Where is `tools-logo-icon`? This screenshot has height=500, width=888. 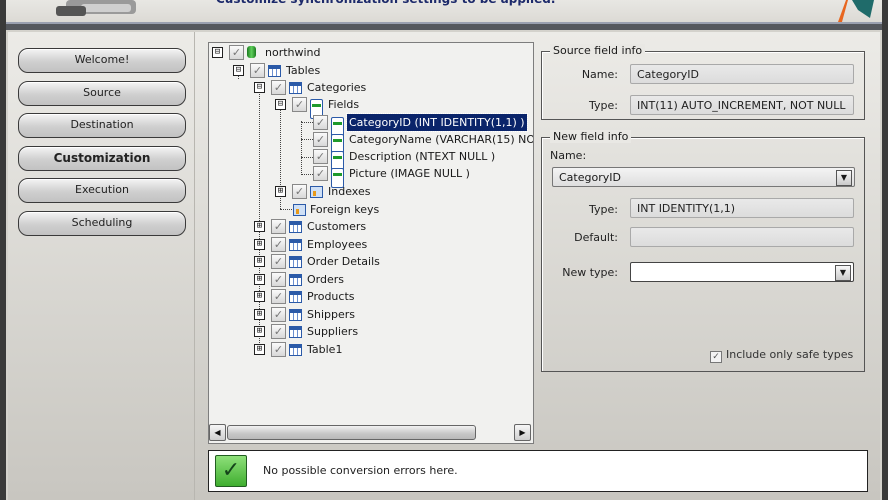 tools-logo-icon is located at coordinates (96, 8).